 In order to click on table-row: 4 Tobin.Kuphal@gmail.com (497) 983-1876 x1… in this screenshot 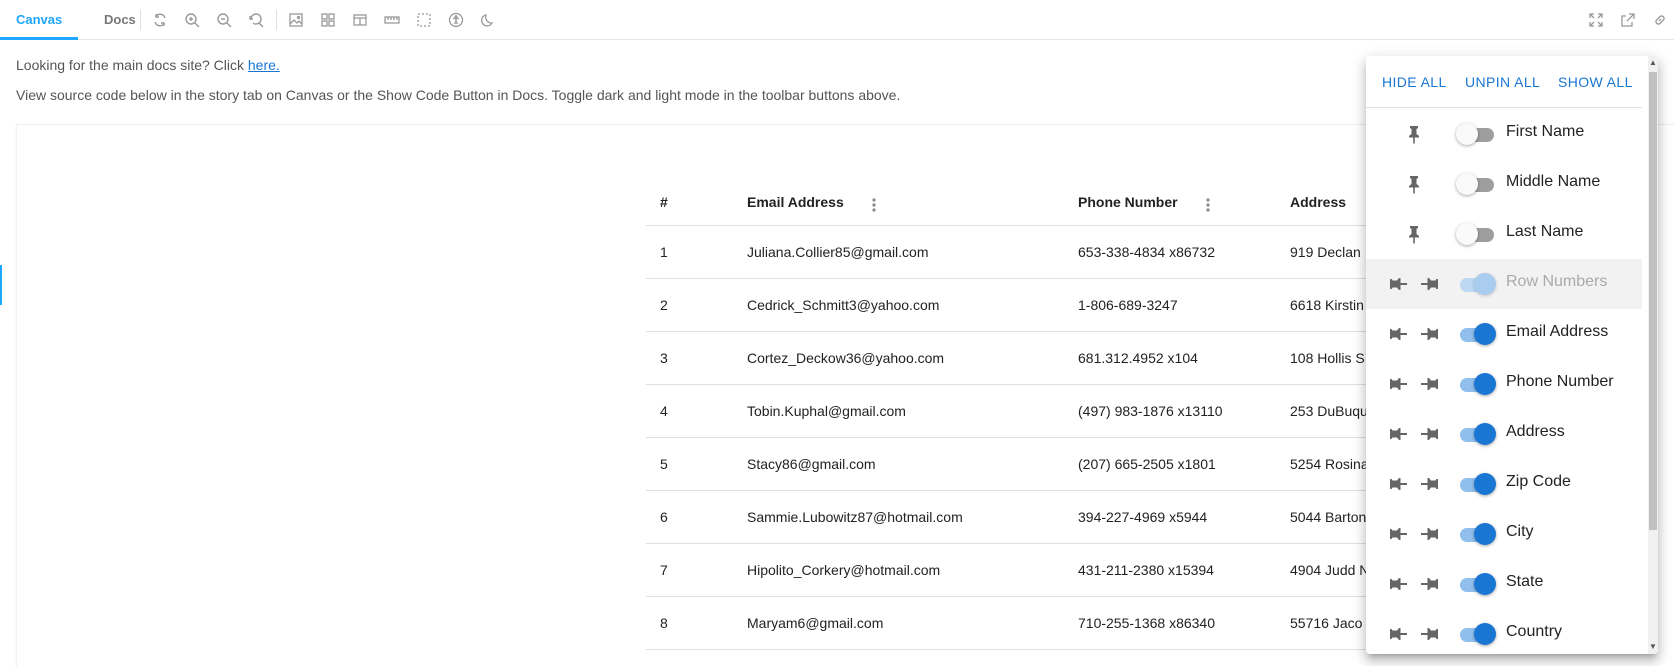, I will do `click(1016, 411)`.